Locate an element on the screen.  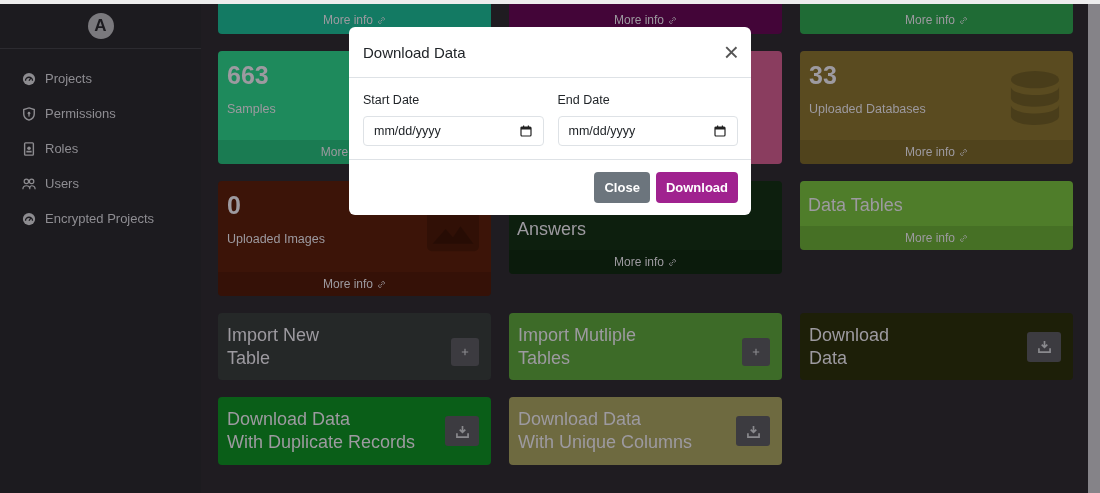
users-icon is located at coordinates (29, 183).